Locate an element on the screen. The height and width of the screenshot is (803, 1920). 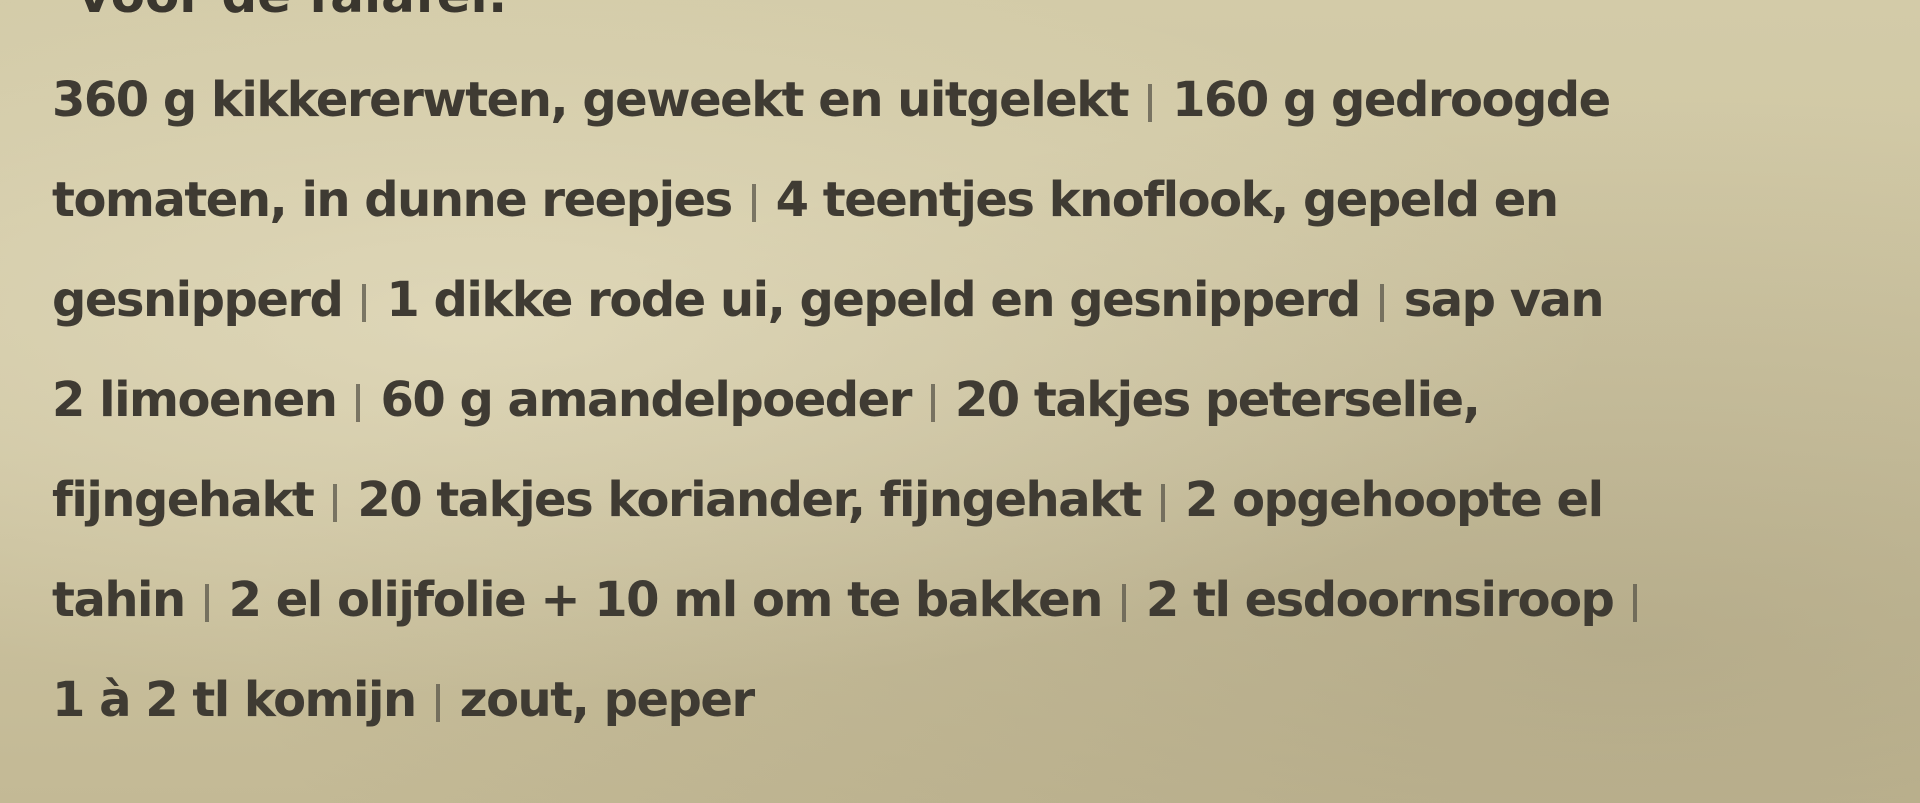
ingredient-text: 60 g amandelpoeder is located at coordinates (646, 400).